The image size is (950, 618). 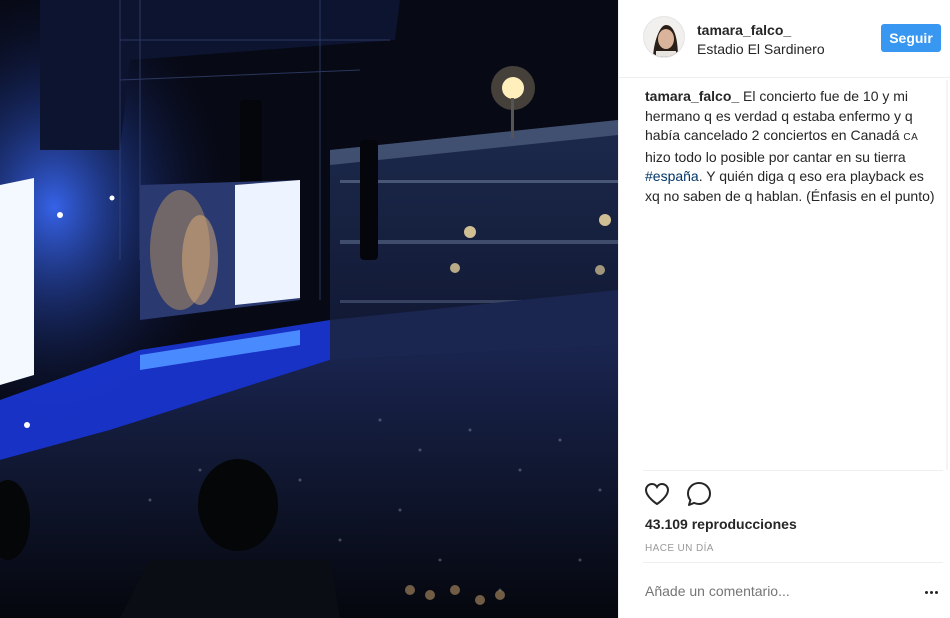 What do you see at coordinates (721, 524) in the screenshot?
I see `view-count: 43.109 reproducciones` at bounding box center [721, 524].